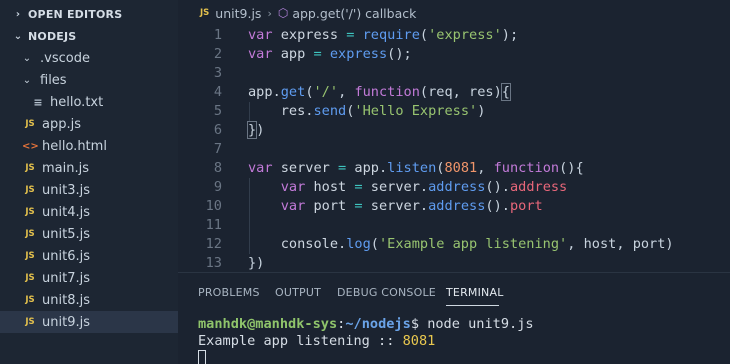 The image size is (730, 364). What do you see at coordinates (66, 190) in the screenshot?
I see `sidebar-item-label: unit3.js` at bounding box center [66, 190].